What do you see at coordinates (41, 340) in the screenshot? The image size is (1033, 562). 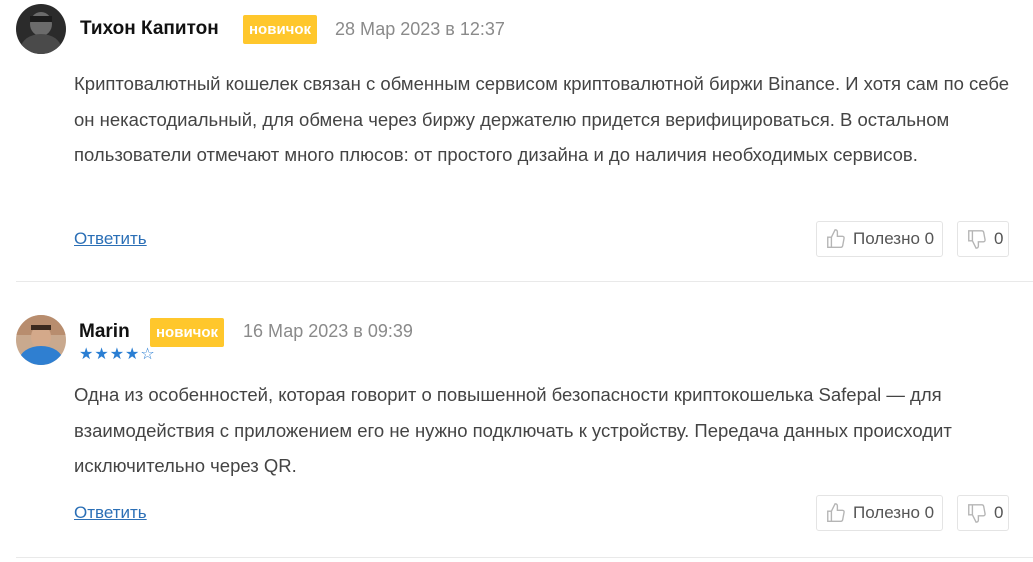 I see `avatar` at bounding box center [41, 340].